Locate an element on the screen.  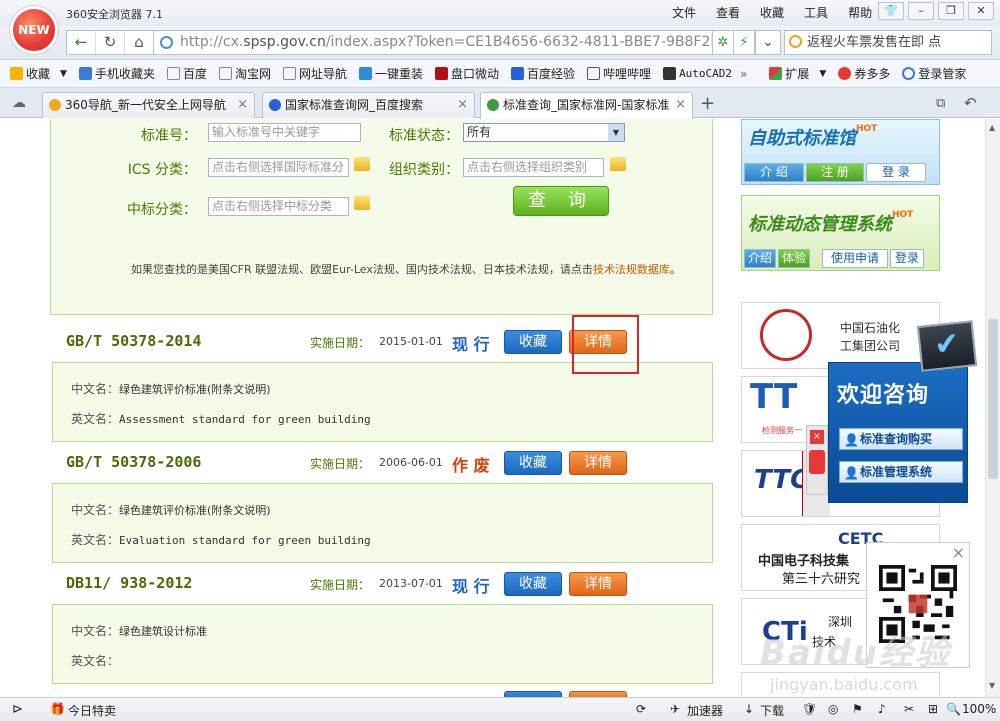
date-value: 2006-06-01 is located at coordinates (411, 462).